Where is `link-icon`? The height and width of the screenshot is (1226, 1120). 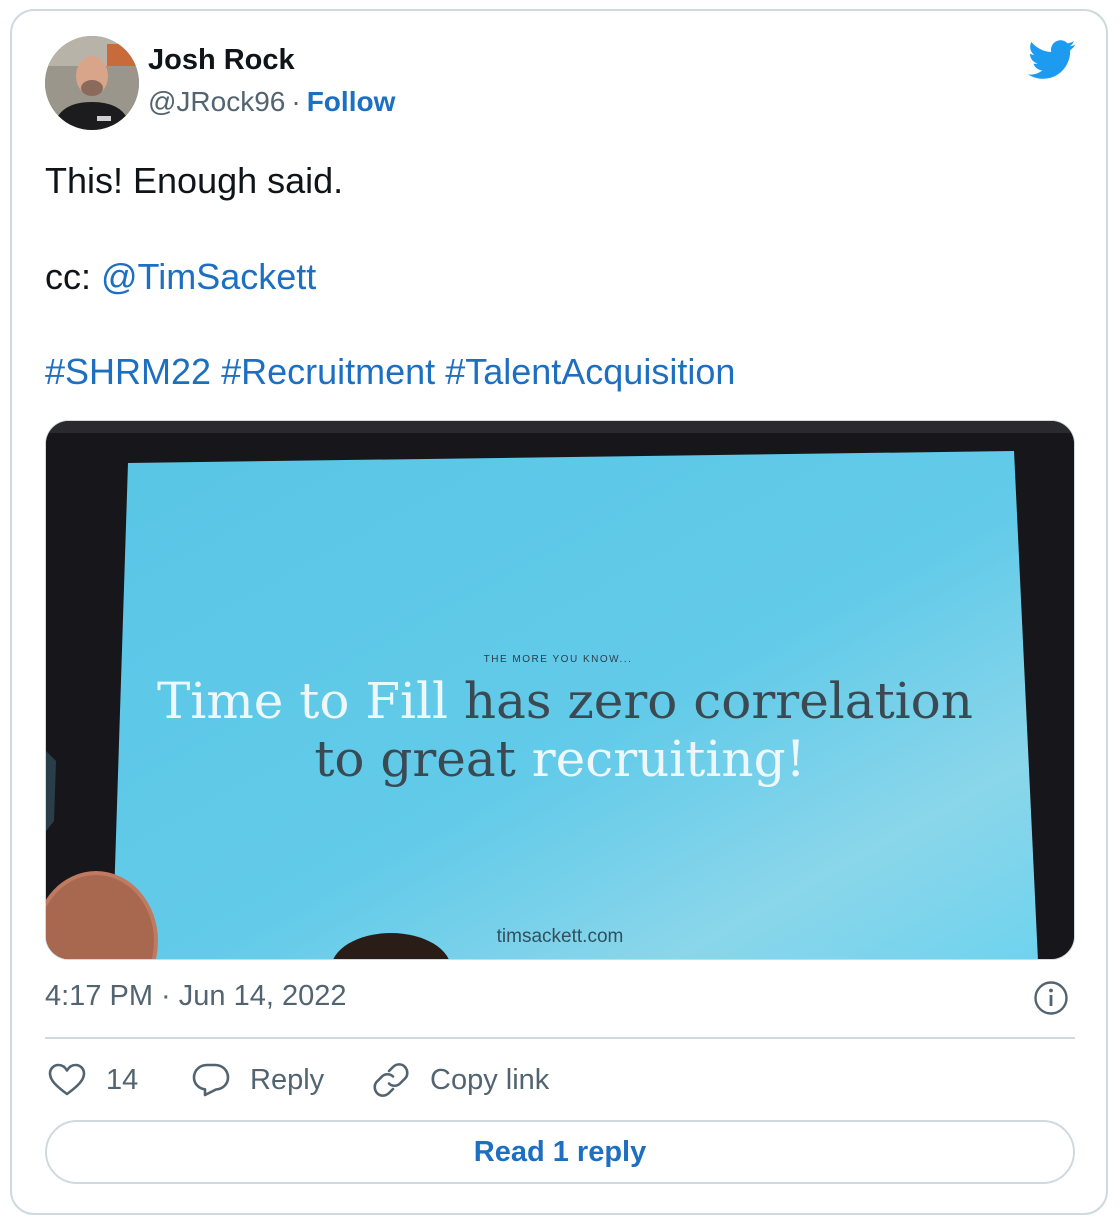
link-icon is located at coordinates (391, 1080).